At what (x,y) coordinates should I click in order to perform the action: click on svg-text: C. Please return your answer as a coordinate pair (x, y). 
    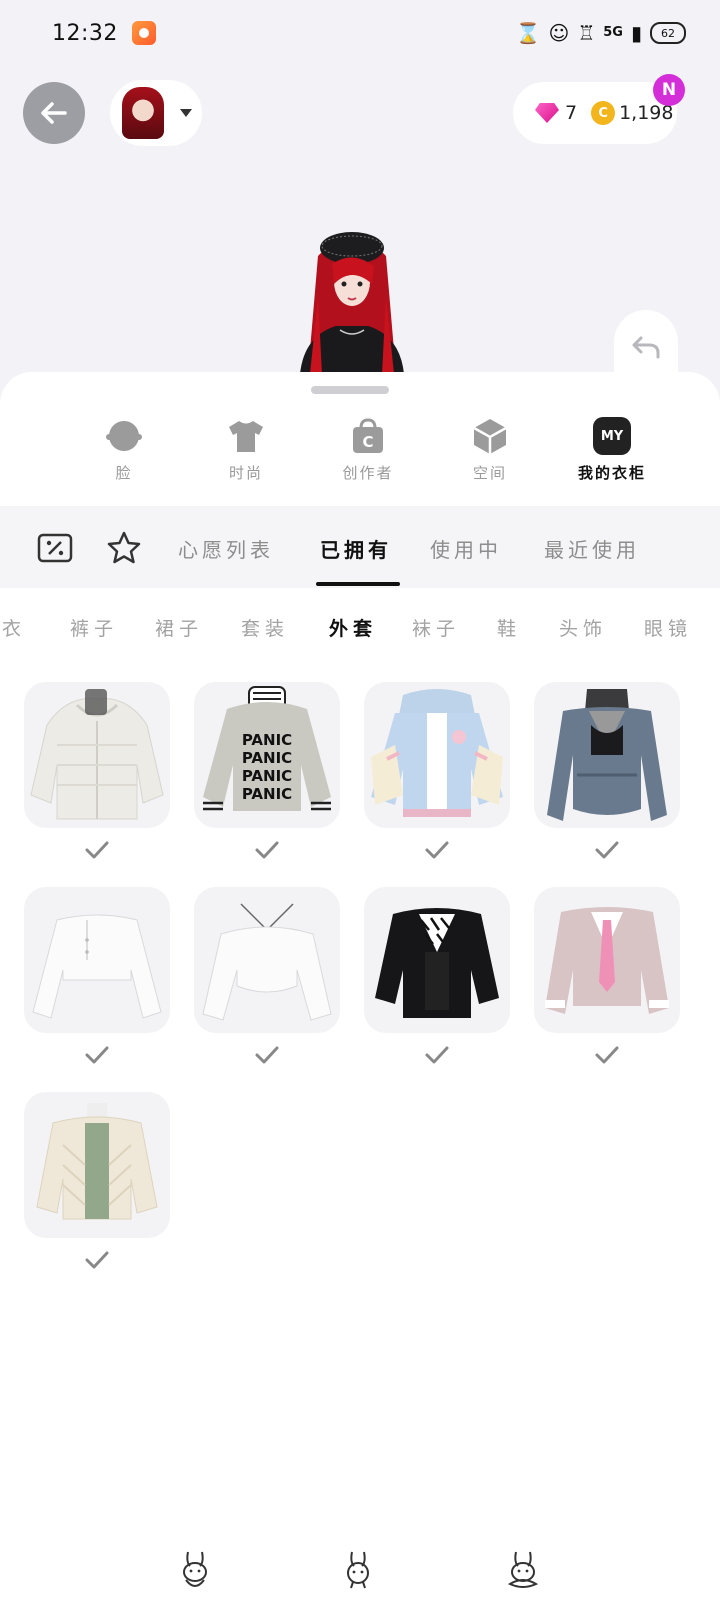
    Looking at the image, I should click on (367, 442).